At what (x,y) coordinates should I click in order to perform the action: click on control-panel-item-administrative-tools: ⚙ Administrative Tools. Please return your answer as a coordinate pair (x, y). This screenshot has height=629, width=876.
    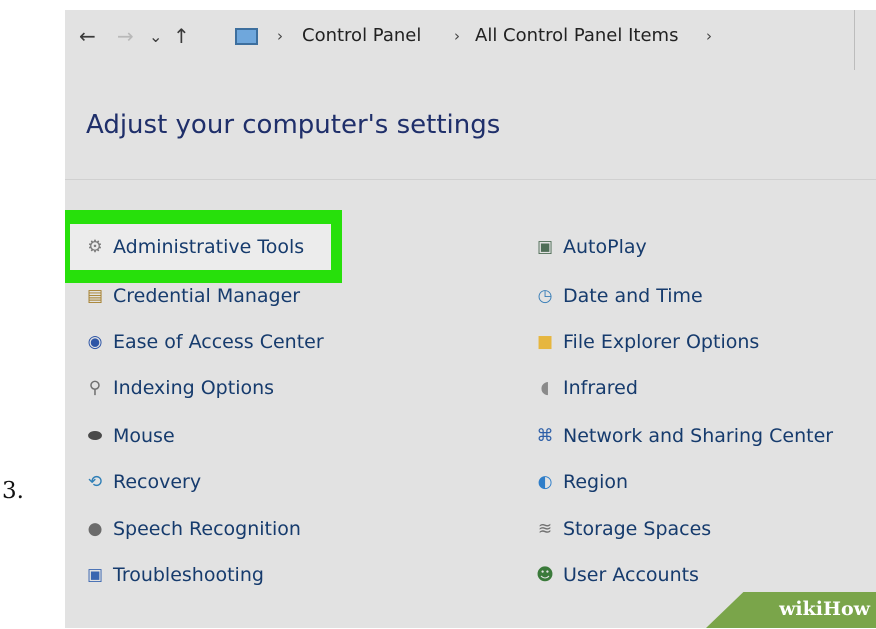
    Looking at the image, I should click on (194, 247).